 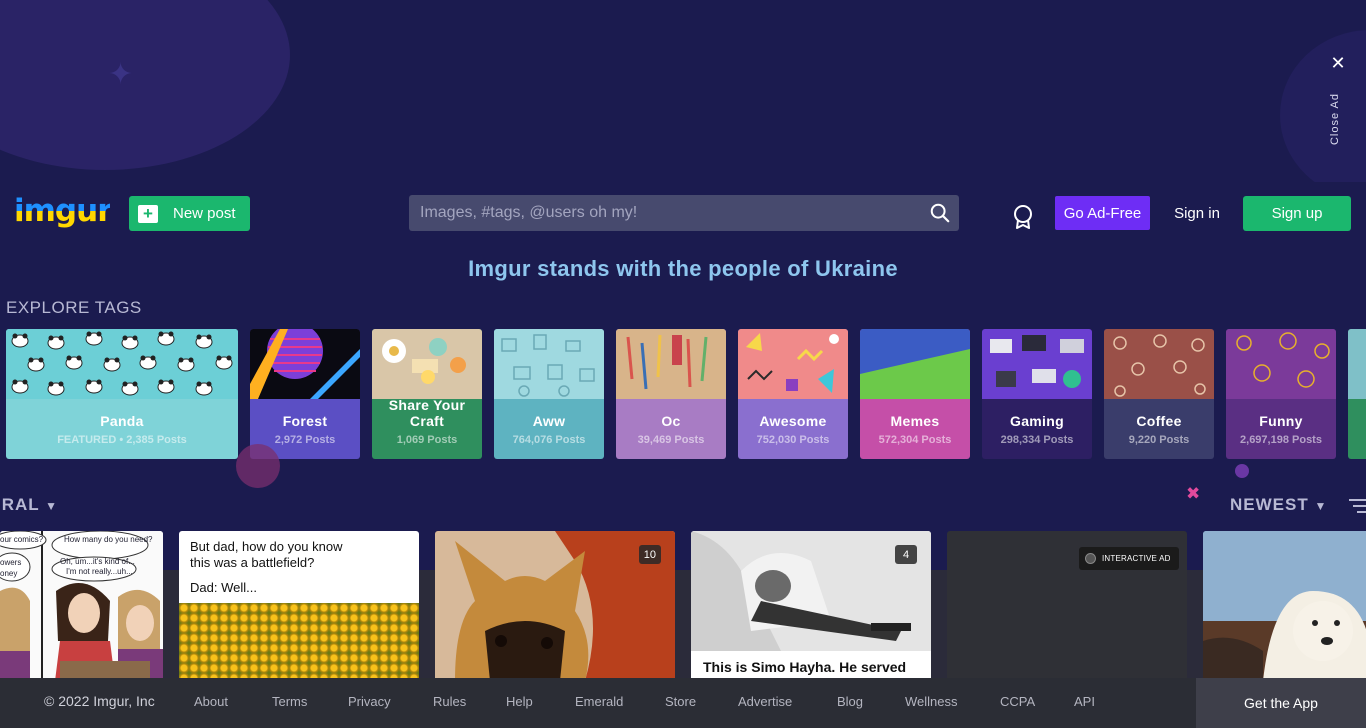 What do you see at coordinates (1017, 701) in the screenshot?
I see `footer-link-ccpa: CCPA` at bounding box center [1017, 701].